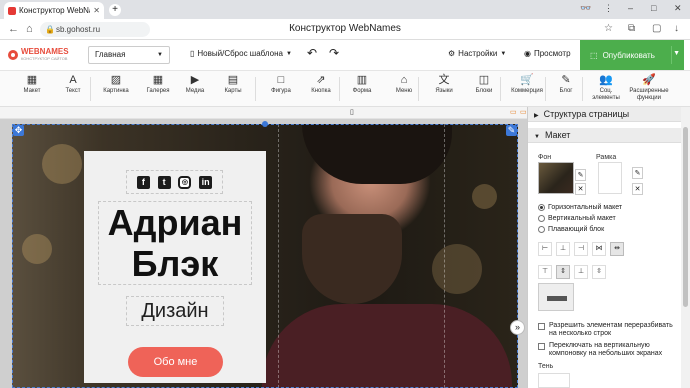 The width and height of the screenshot is (690, 388). I want to click on social-icons: f t ◎ in, so click(174, 182).